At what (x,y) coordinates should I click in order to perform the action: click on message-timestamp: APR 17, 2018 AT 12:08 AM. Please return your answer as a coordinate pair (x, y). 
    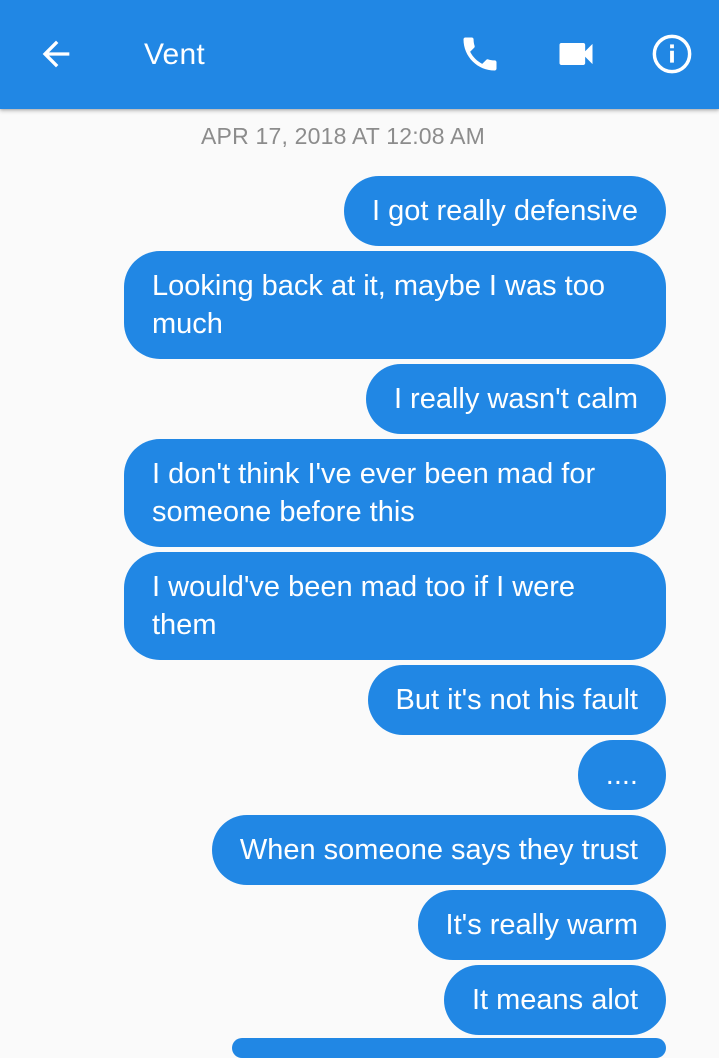
    Looking at the image, I should click on (343, 136).